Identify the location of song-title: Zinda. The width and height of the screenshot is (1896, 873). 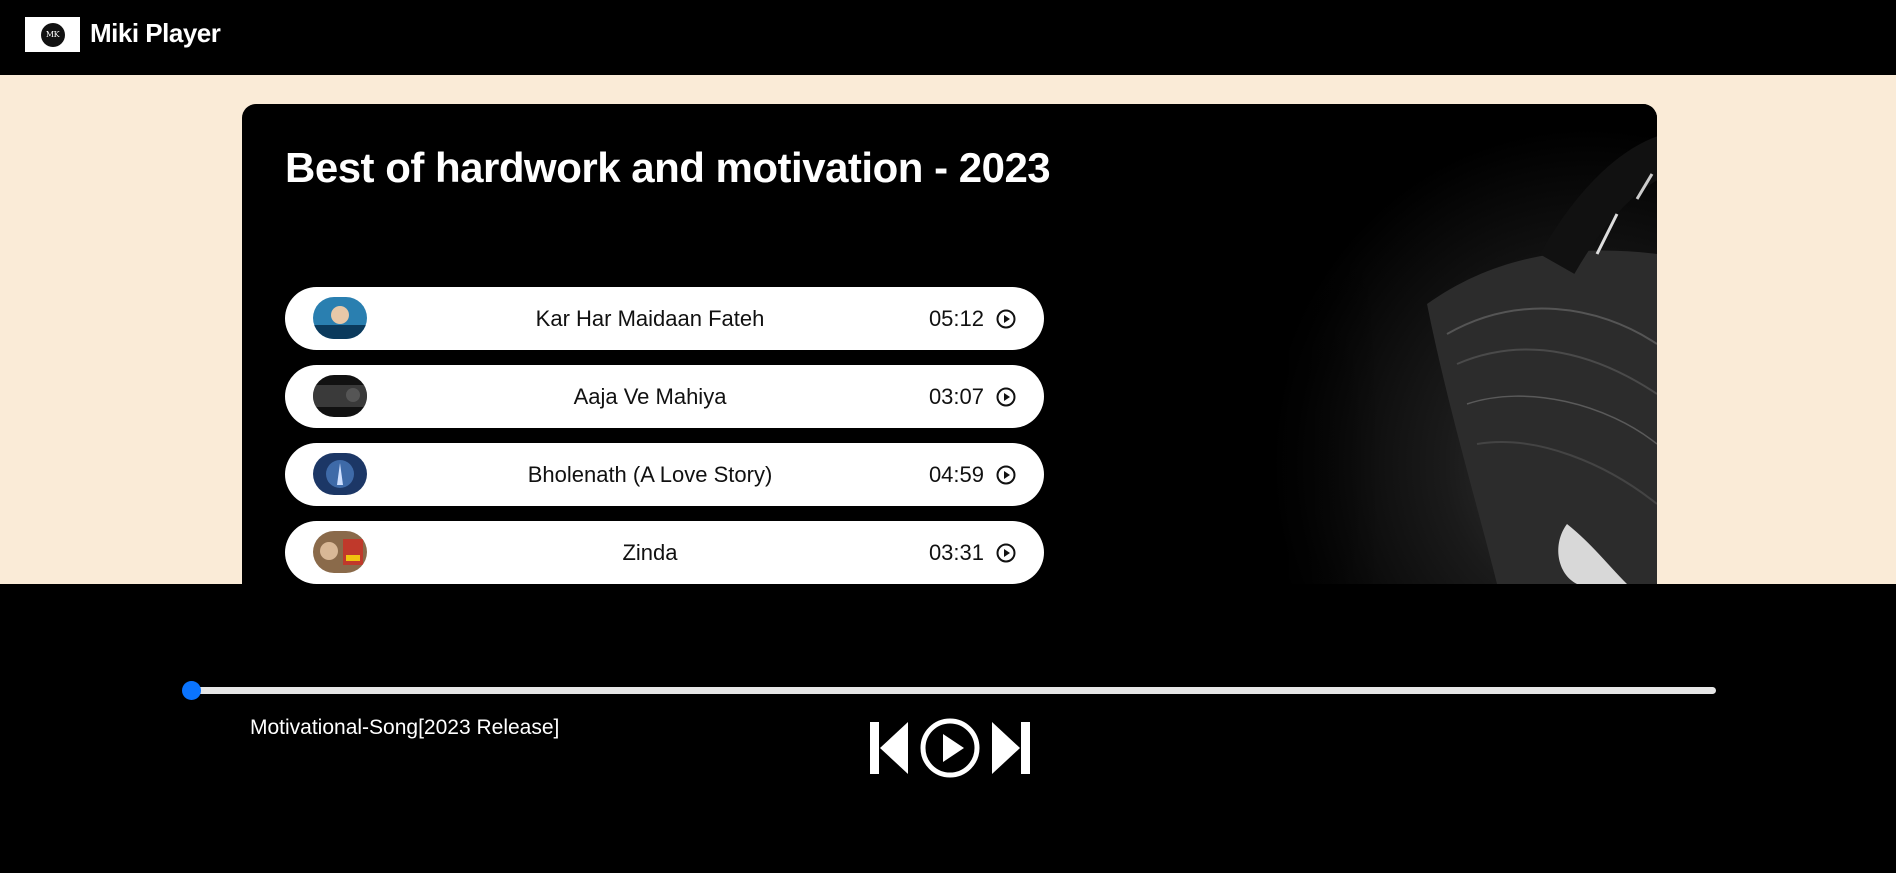
(650, 552).